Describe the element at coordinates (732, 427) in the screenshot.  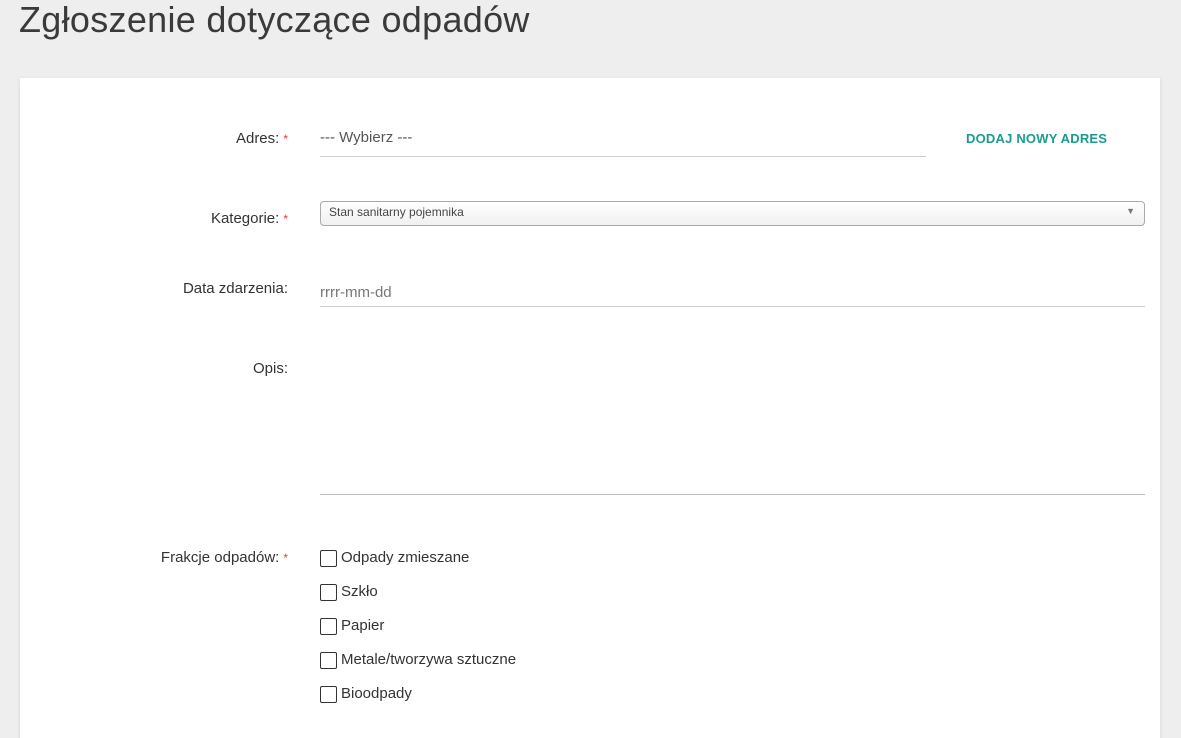
I see `description-field` at that location.